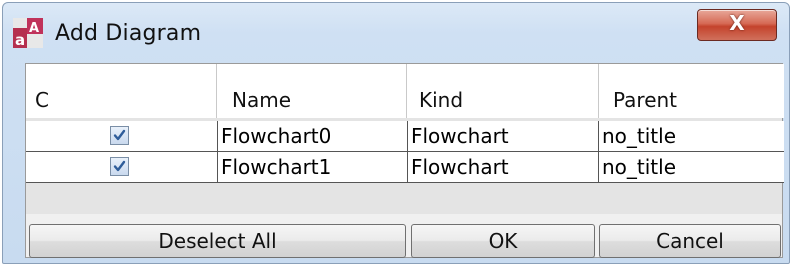 This screenshot has width=795, height=269. What do you see at coordinates (313, 136) in the screenshot?
I see `diagram-name-cell: Flowchart0` at bounding box center [313, 136].